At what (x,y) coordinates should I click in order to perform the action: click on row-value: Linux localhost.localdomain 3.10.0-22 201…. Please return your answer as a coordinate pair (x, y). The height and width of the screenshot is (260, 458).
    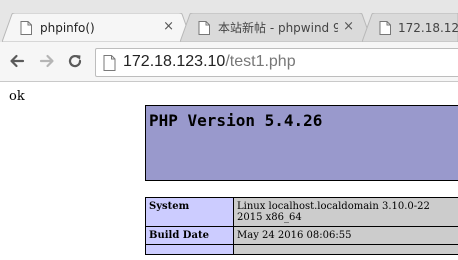
    Looking at the image, I should click on (345, 212).